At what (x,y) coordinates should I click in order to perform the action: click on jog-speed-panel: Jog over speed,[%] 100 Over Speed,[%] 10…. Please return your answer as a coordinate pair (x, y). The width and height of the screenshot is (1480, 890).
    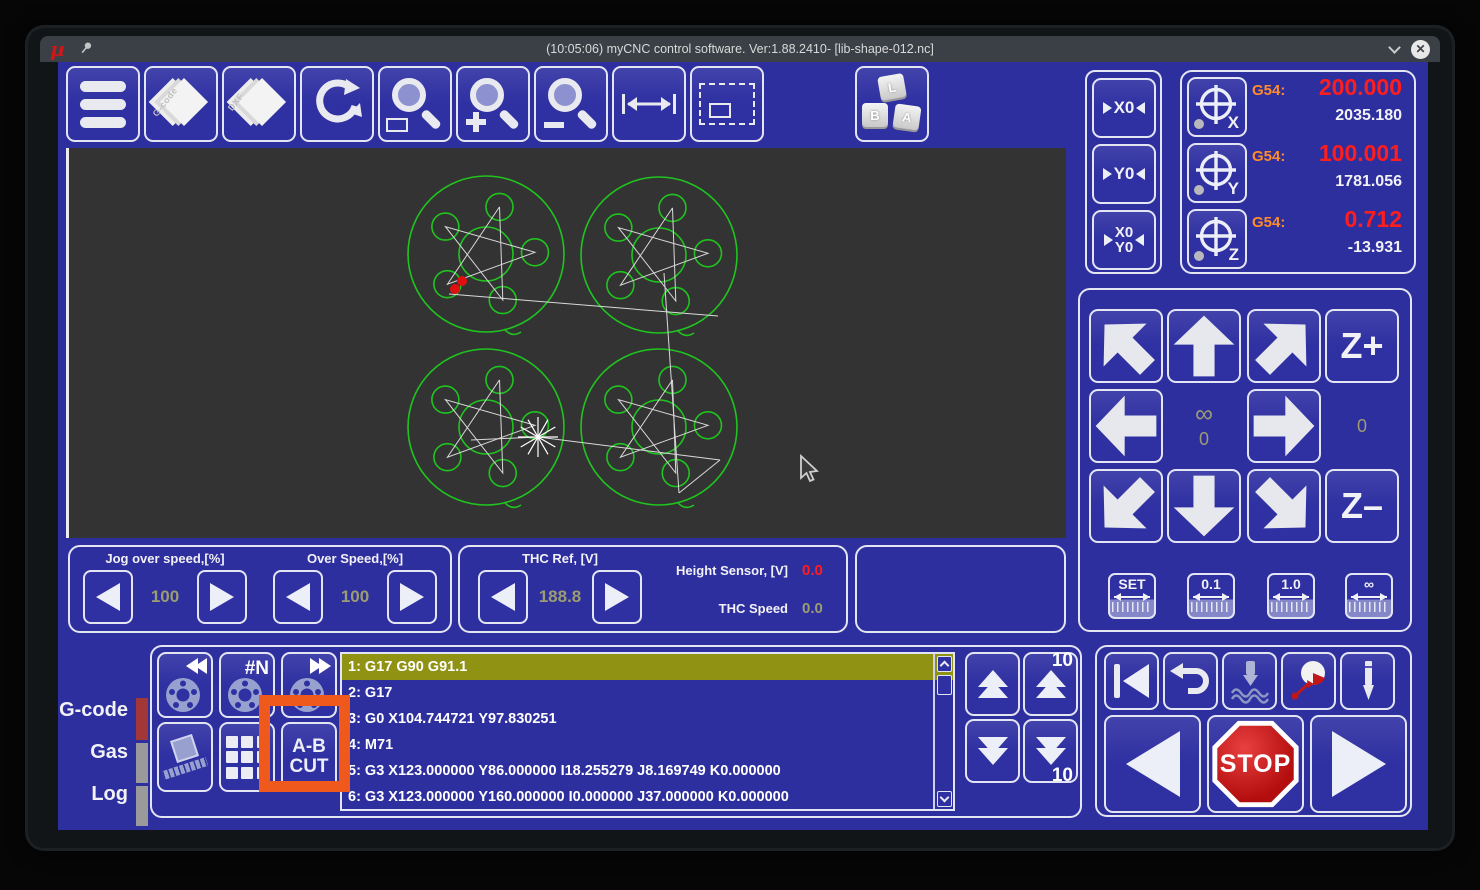
    Looking at the image, I should click on (260, 589).